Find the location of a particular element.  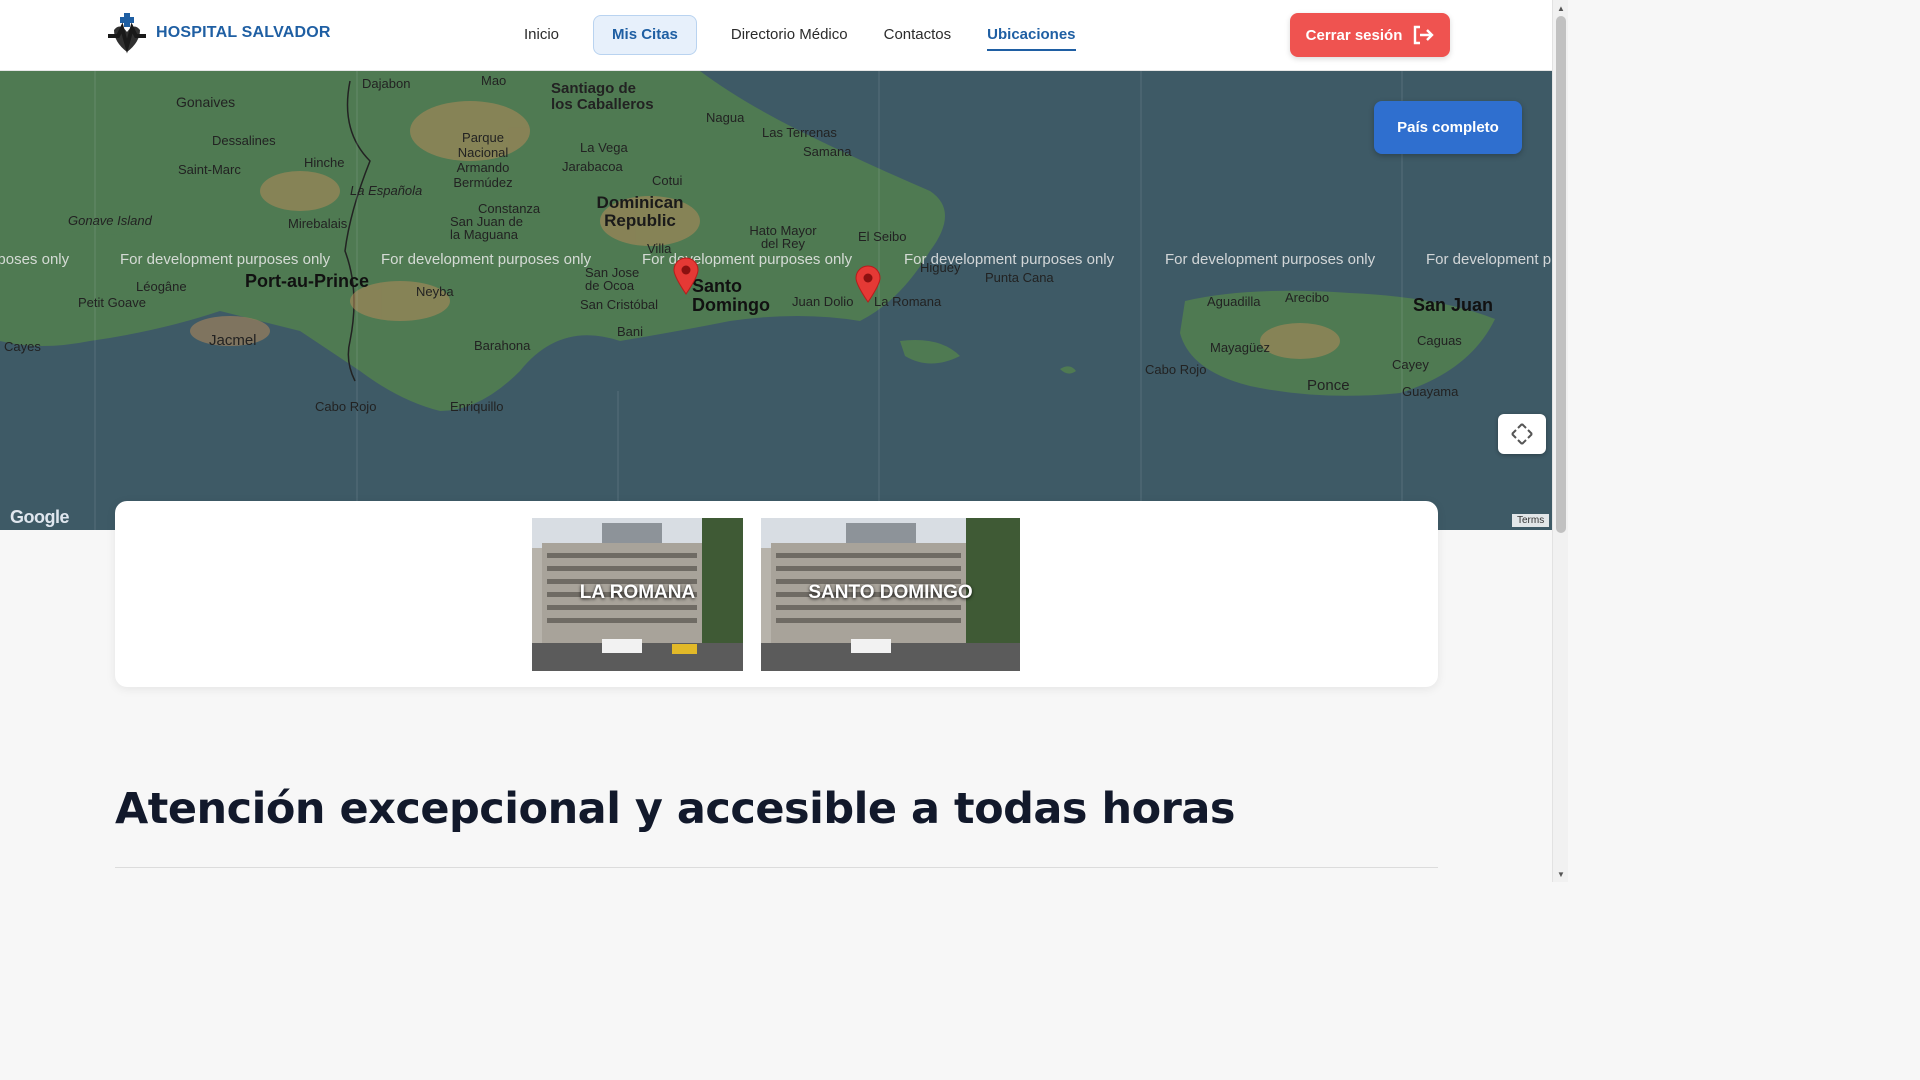

map-label-jarabacoa: Jarabacoa is located at coordinates (592, 166).